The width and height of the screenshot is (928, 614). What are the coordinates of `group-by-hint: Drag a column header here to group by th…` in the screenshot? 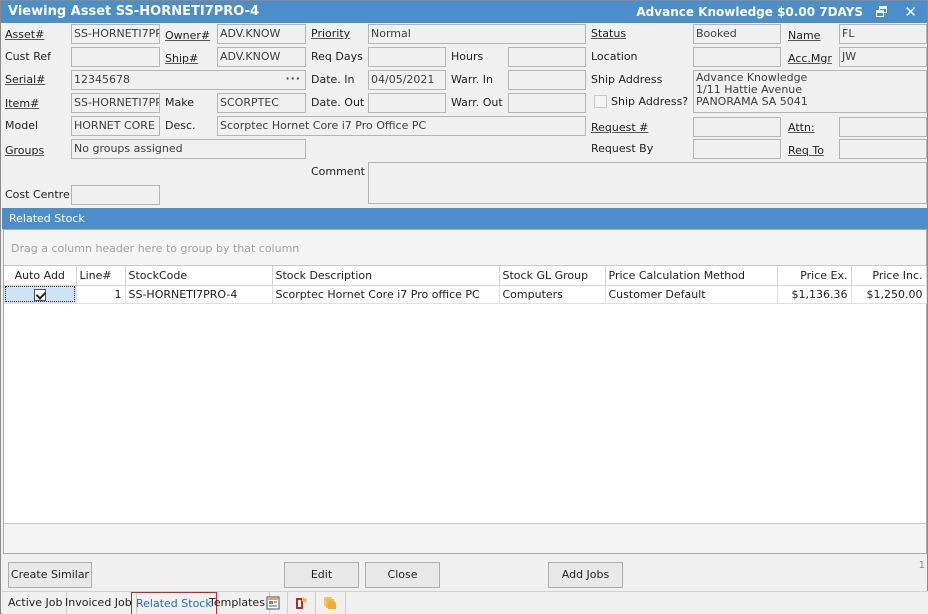 It's located at (155, 248).